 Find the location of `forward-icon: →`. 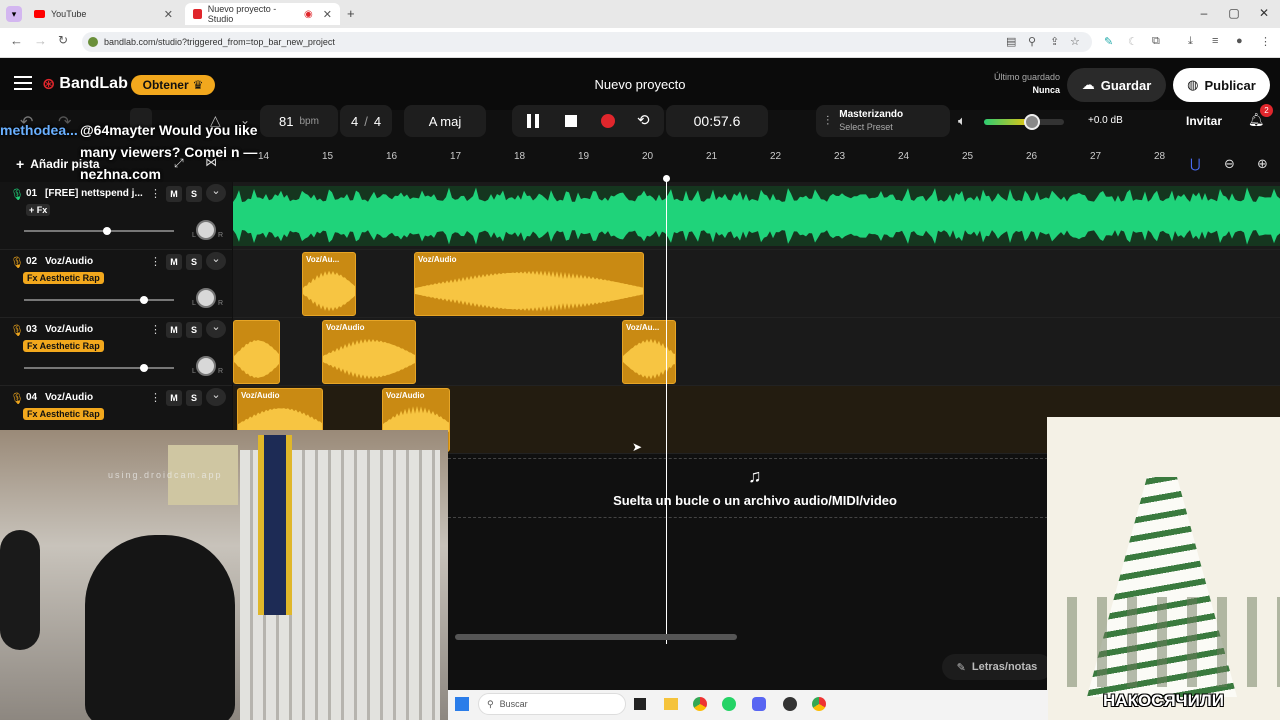

forward-icon: → is located at coordinates (40, 40).